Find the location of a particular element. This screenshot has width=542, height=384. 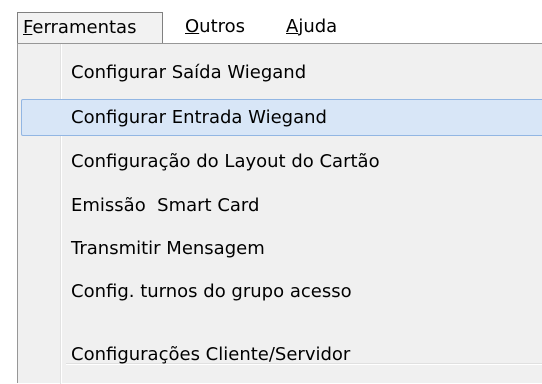

menu-ajuda-label: juda is located at coordinates (318, 26).